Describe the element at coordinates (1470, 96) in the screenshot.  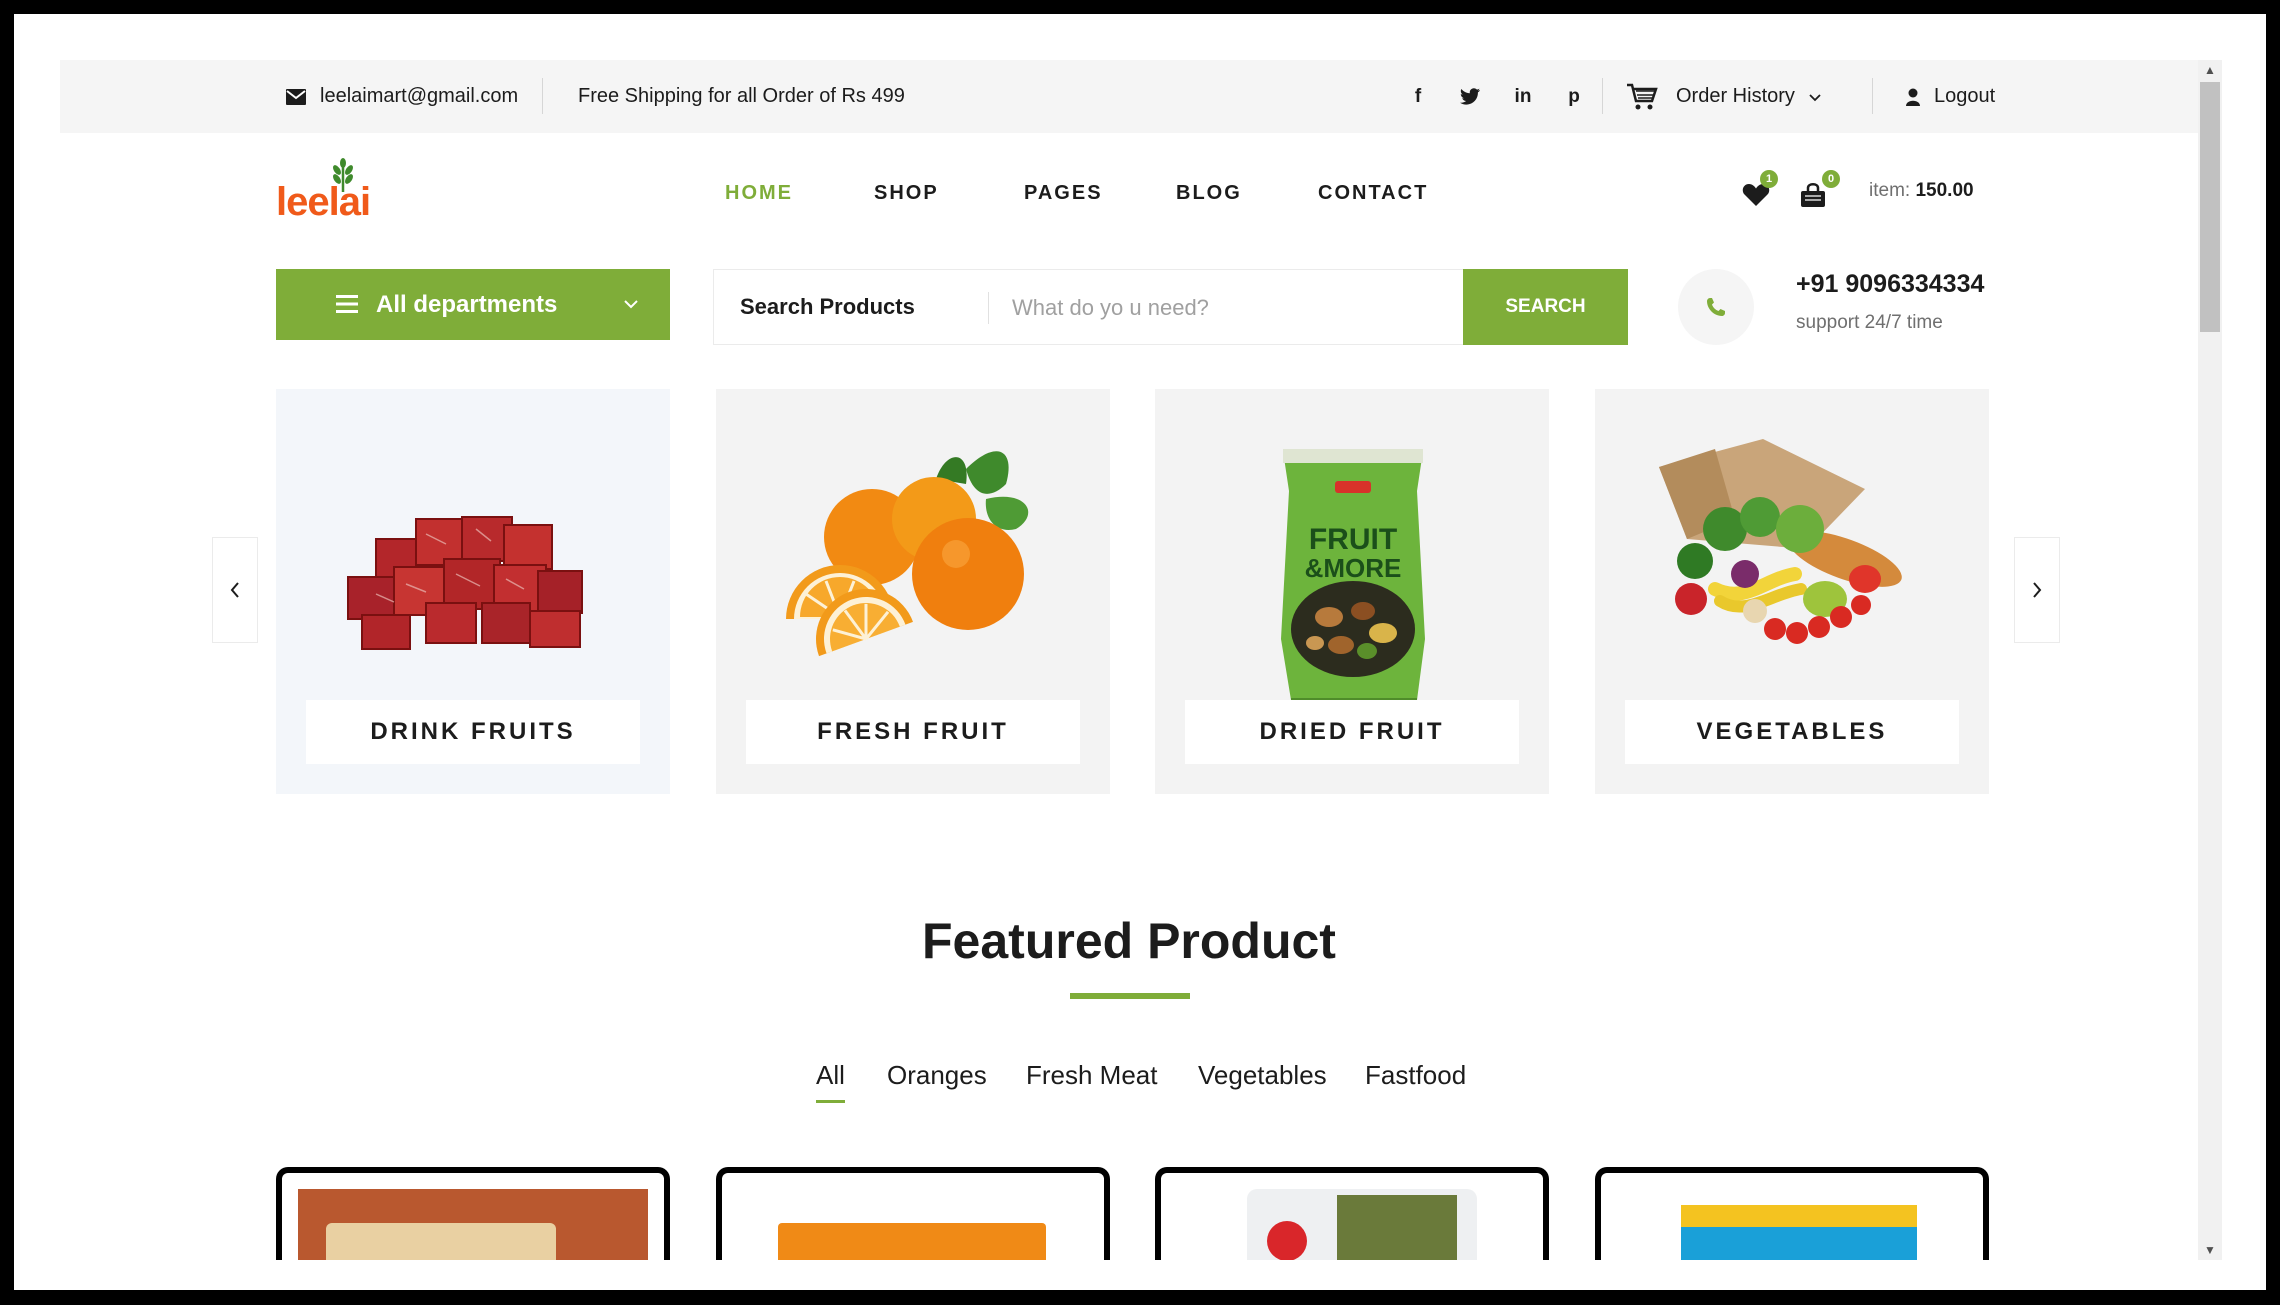
I see `twitter-icon` at that location.